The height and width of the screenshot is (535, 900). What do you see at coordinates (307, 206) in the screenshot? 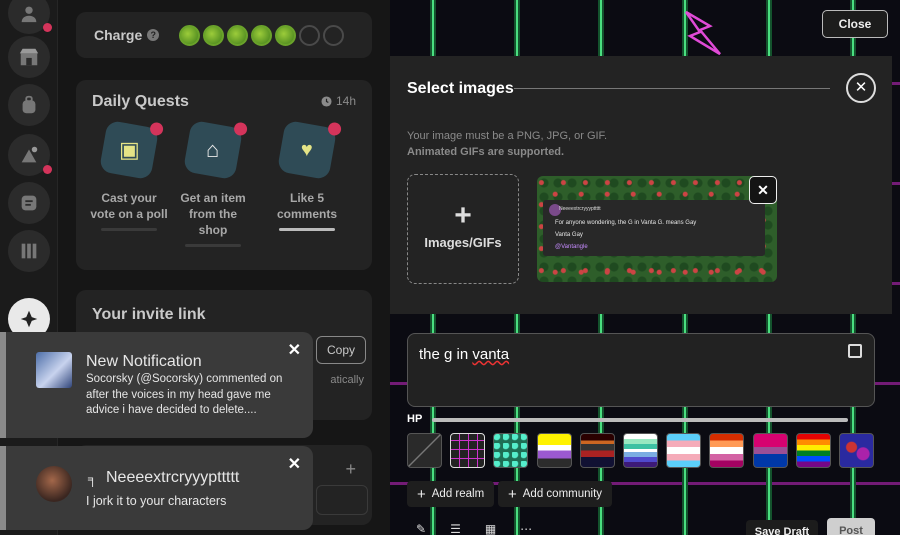
I see `quest-label: Like 5 comments` at bounding box center [307, 206].